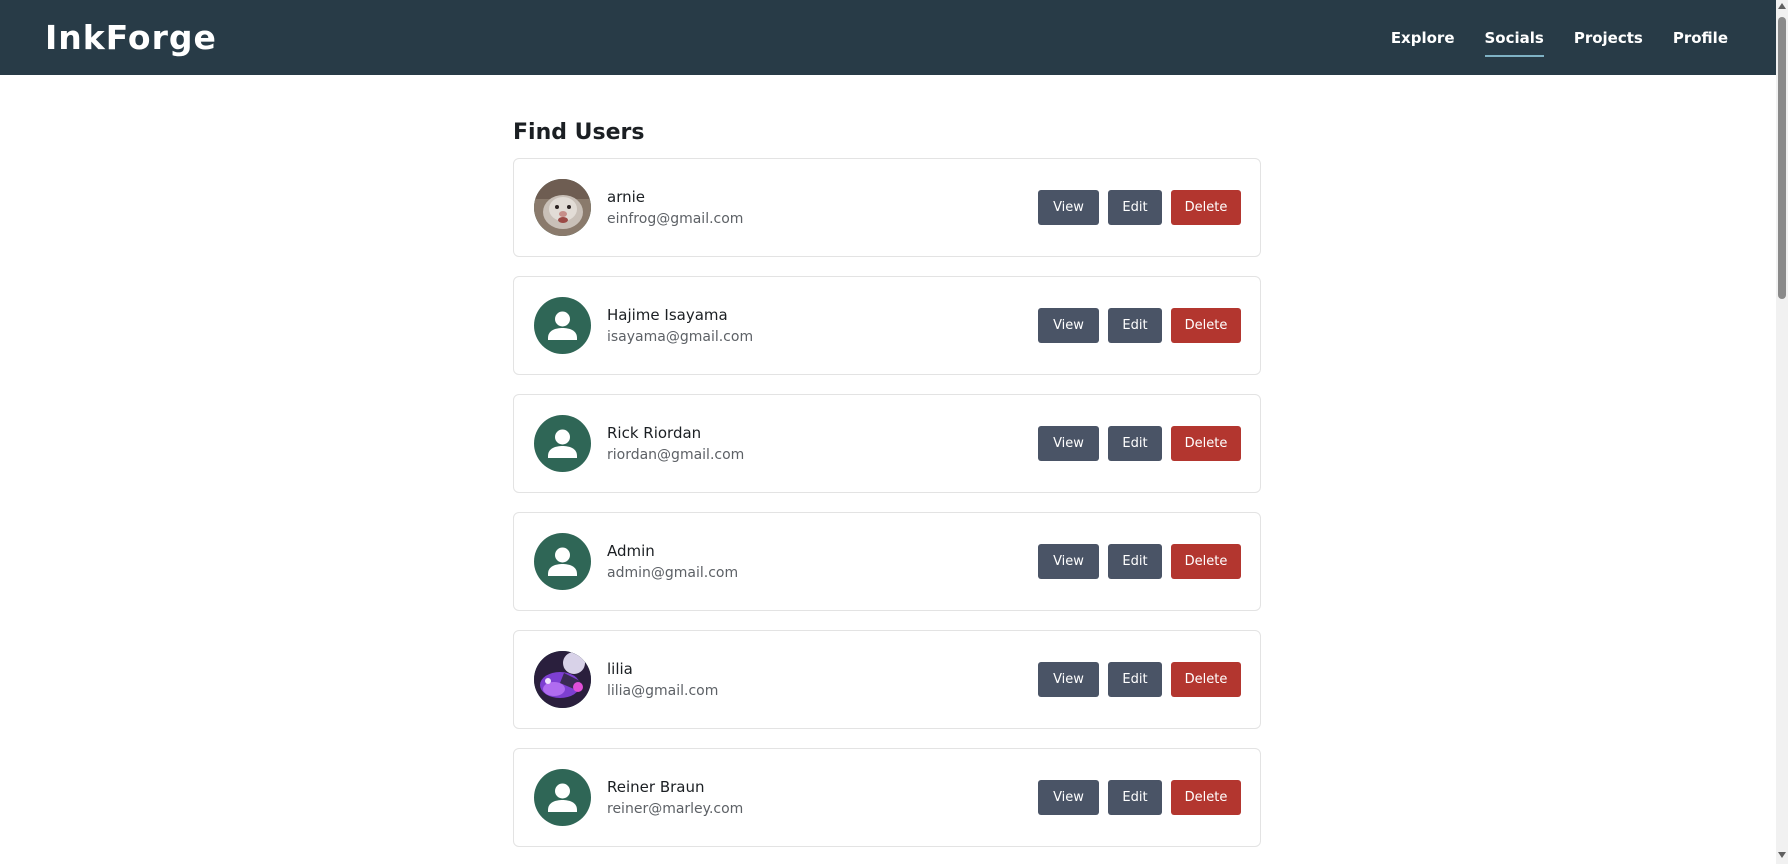  What do you see at coordinates (1608, 38) in the screenshot?
I see `nav-link-projects: Projects` at bounding box center [1608, 38].